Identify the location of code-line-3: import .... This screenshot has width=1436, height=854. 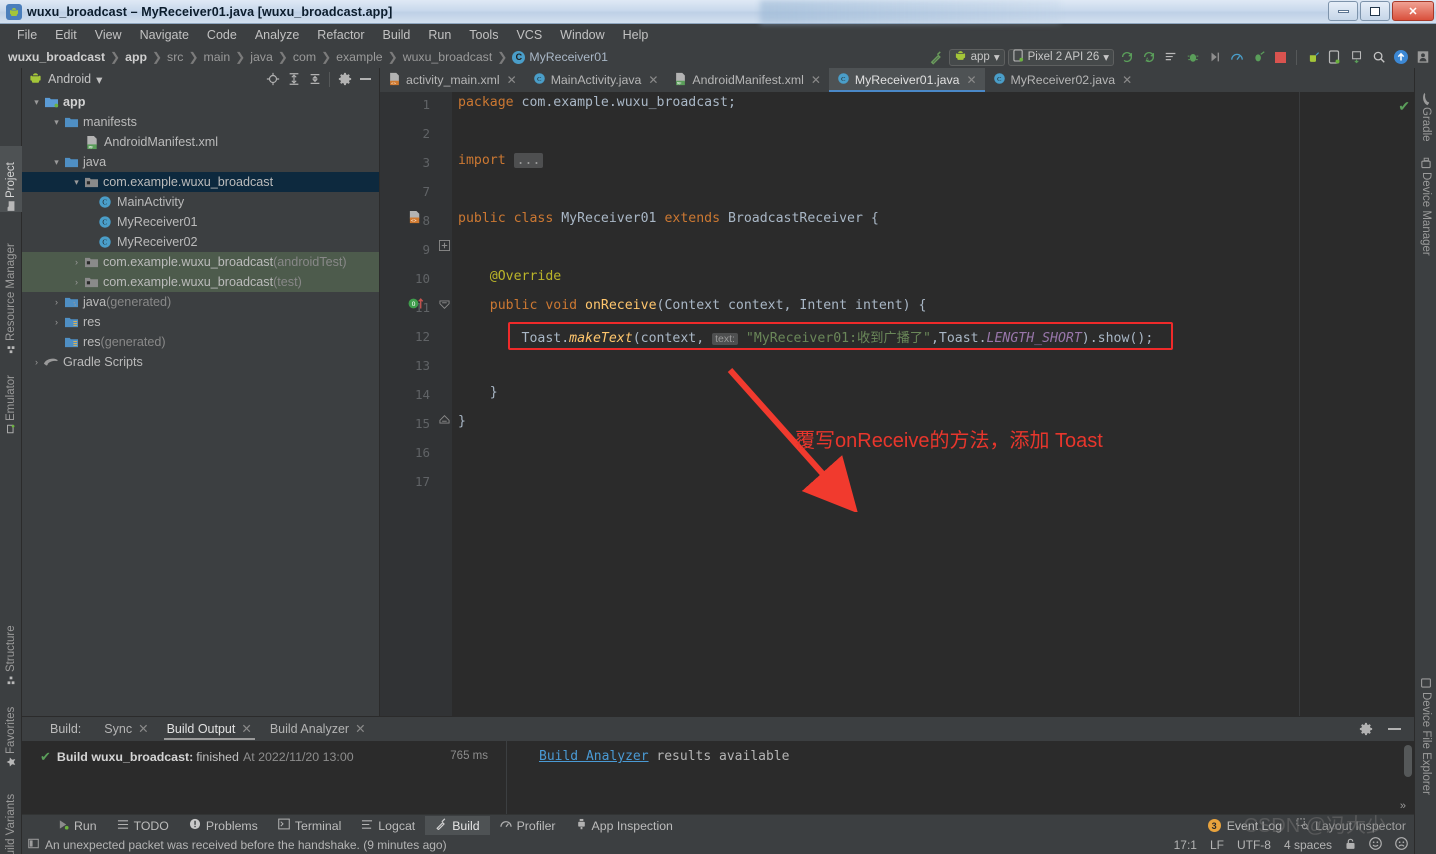
(501, 160).